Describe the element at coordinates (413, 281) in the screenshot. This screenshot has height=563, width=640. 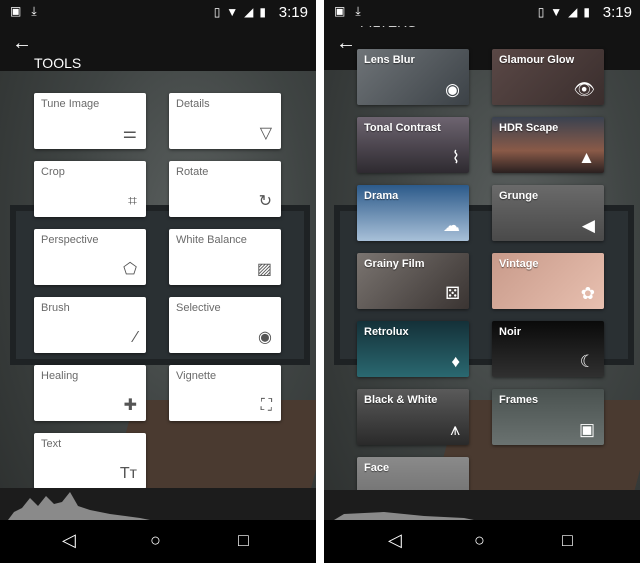
I see `filter-card-grainy-film: Grainy Film ⚄` at that location.